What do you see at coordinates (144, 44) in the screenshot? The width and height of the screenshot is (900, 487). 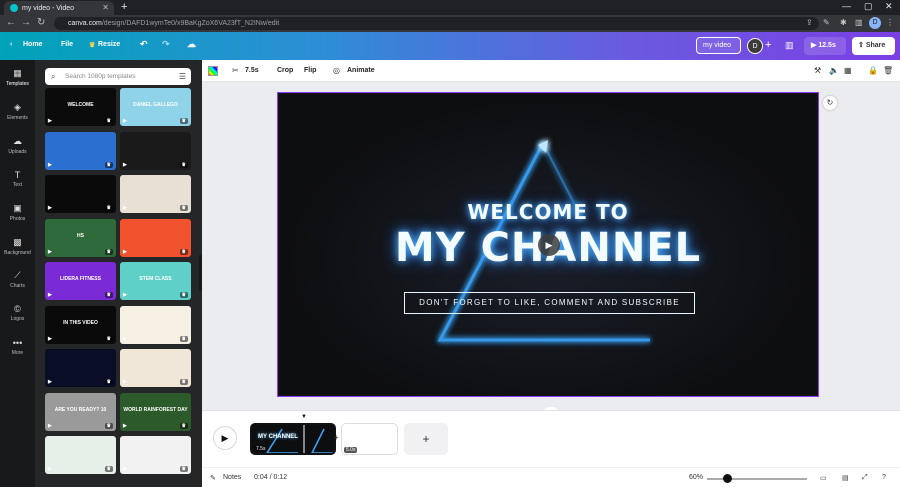 I see `undo-icon: ↶` at bounding box center [144, 44].